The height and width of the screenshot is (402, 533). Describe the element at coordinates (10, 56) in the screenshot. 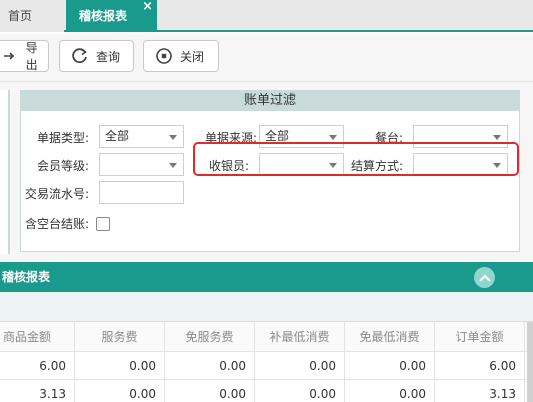

I see `export-icon` at that location.